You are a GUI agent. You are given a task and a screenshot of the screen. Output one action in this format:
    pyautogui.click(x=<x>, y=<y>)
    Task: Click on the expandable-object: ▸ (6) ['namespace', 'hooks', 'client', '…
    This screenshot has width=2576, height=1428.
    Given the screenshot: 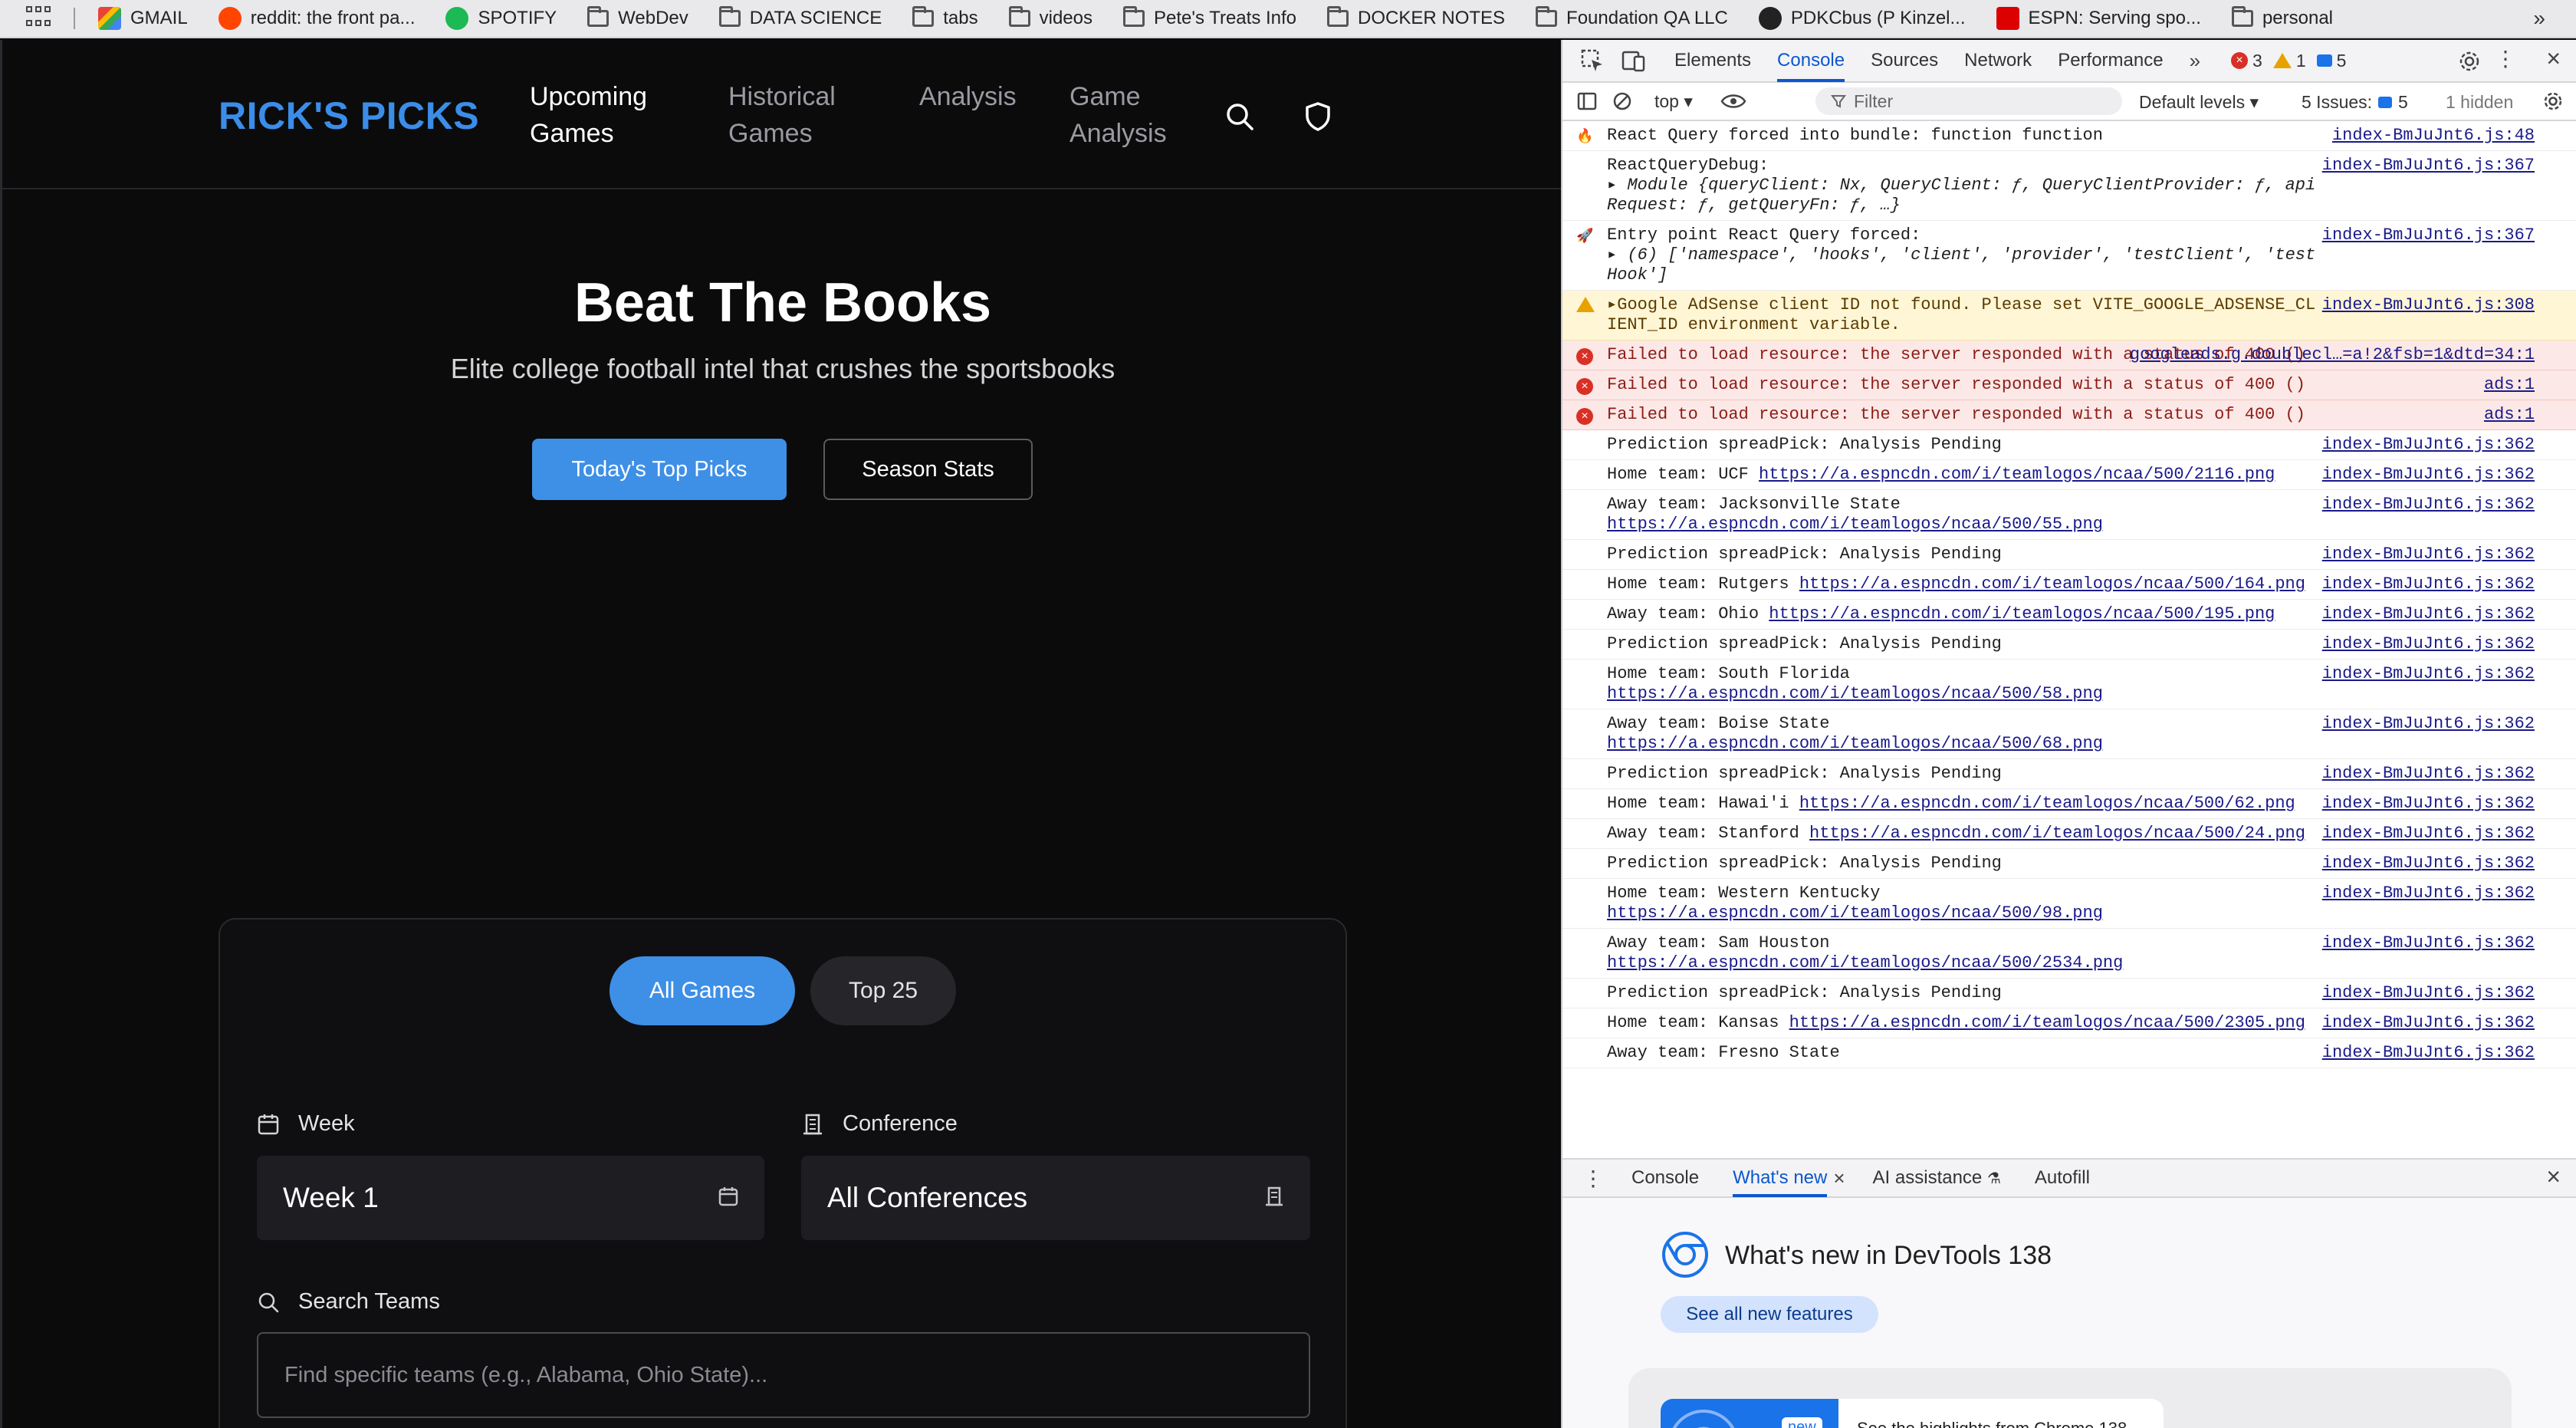 What is the action you would take?
    pyautogui.click(x=1961, y=265)
    